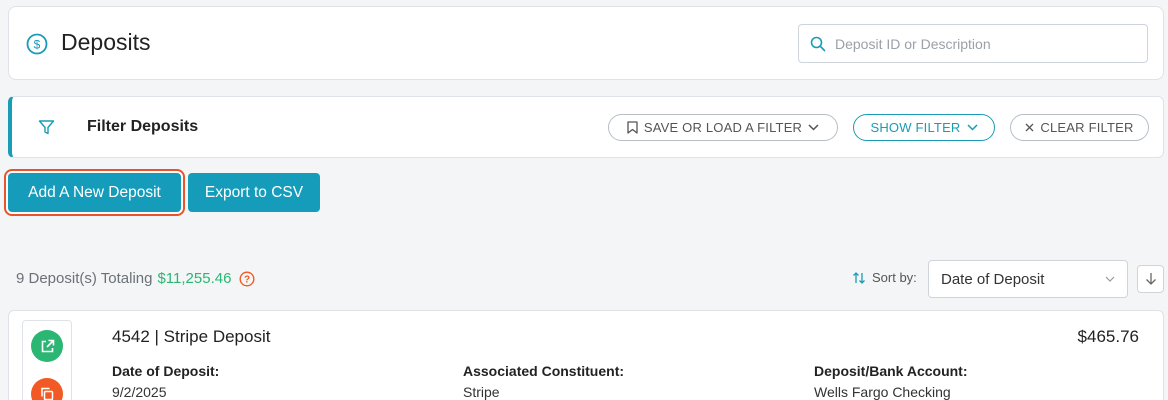 The image size is (1168, 400). What do you see at coordinates (194, 278) in the screenshot?
I see `summary-total: $11,255.46` at bounding box center [194, 278].